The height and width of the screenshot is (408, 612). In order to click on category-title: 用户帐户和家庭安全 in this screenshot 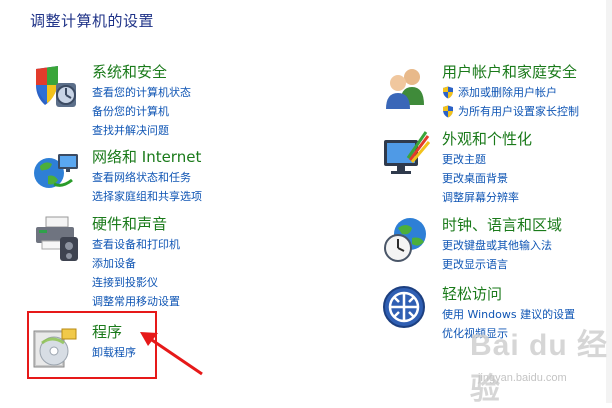, I will do `click(510, 73)`.